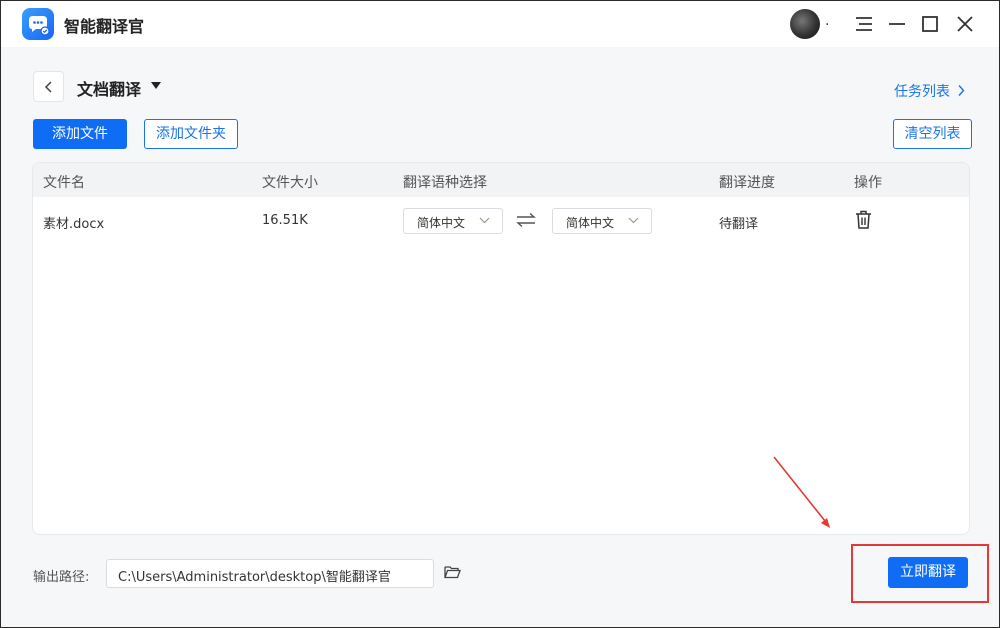 This screenshot has height=628, width=1000. What do you see at coordinates (74, 224) in the screenshot?
I see `file-name-cell: 素材.docx` at bounding box center [74, 224].